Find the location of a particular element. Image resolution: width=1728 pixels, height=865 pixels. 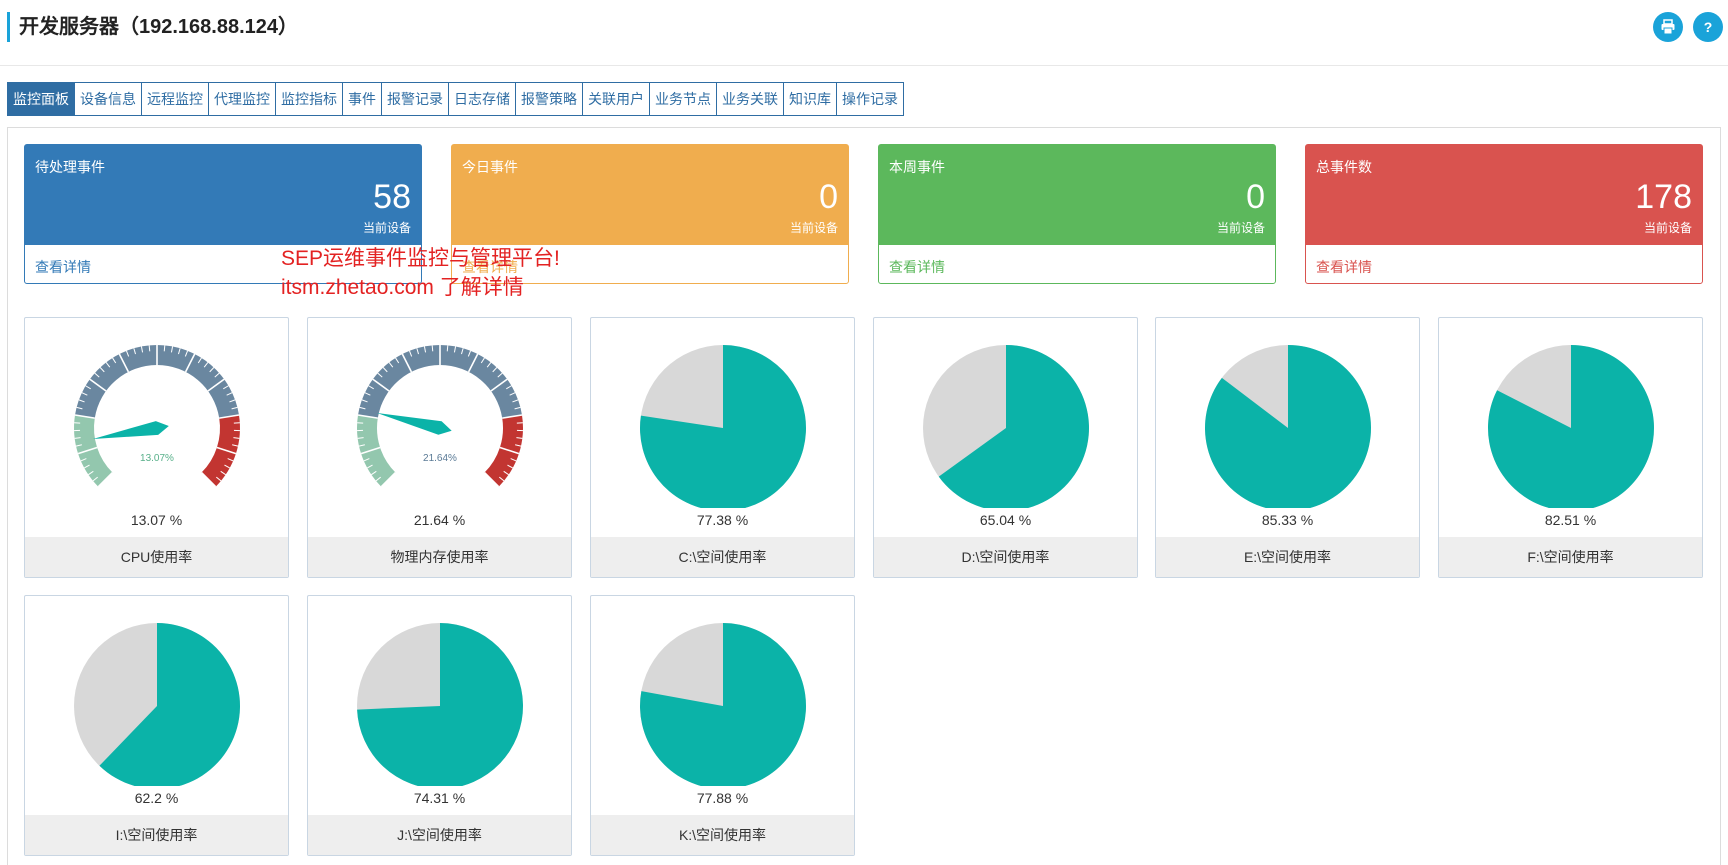

stat-label: 今日事件 is located at coordinates (490, 167).